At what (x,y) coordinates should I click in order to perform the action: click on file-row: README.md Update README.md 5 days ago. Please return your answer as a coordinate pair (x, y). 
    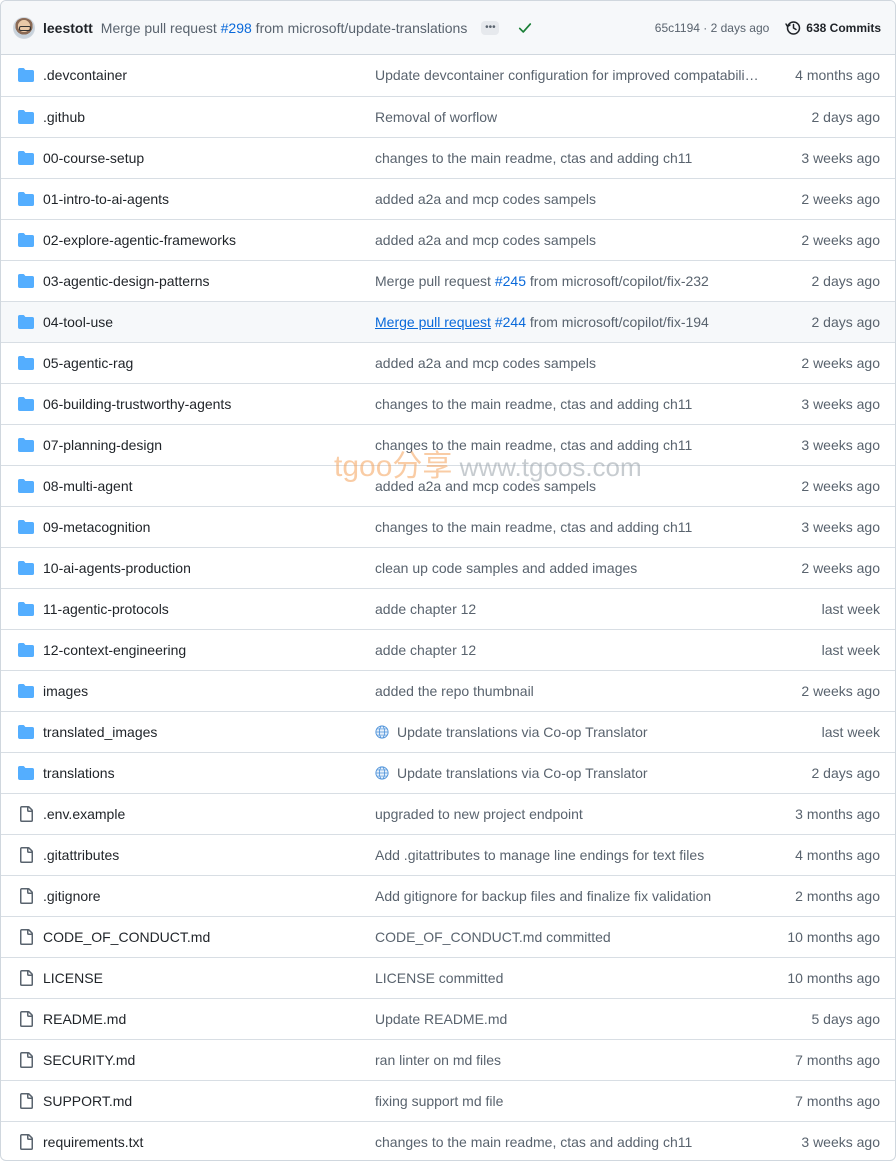
    Looking at the image, I should click on (448, 1018).